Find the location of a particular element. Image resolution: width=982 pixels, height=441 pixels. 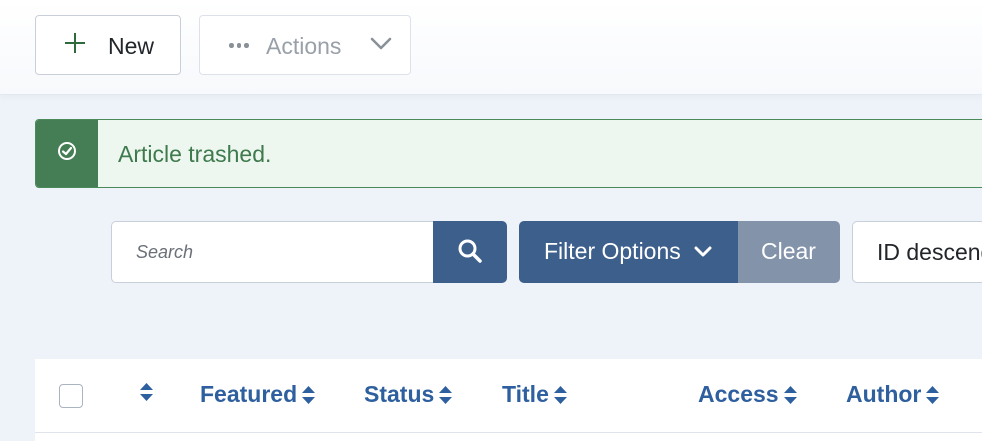

search-icon is located at coordinates (470, 251).